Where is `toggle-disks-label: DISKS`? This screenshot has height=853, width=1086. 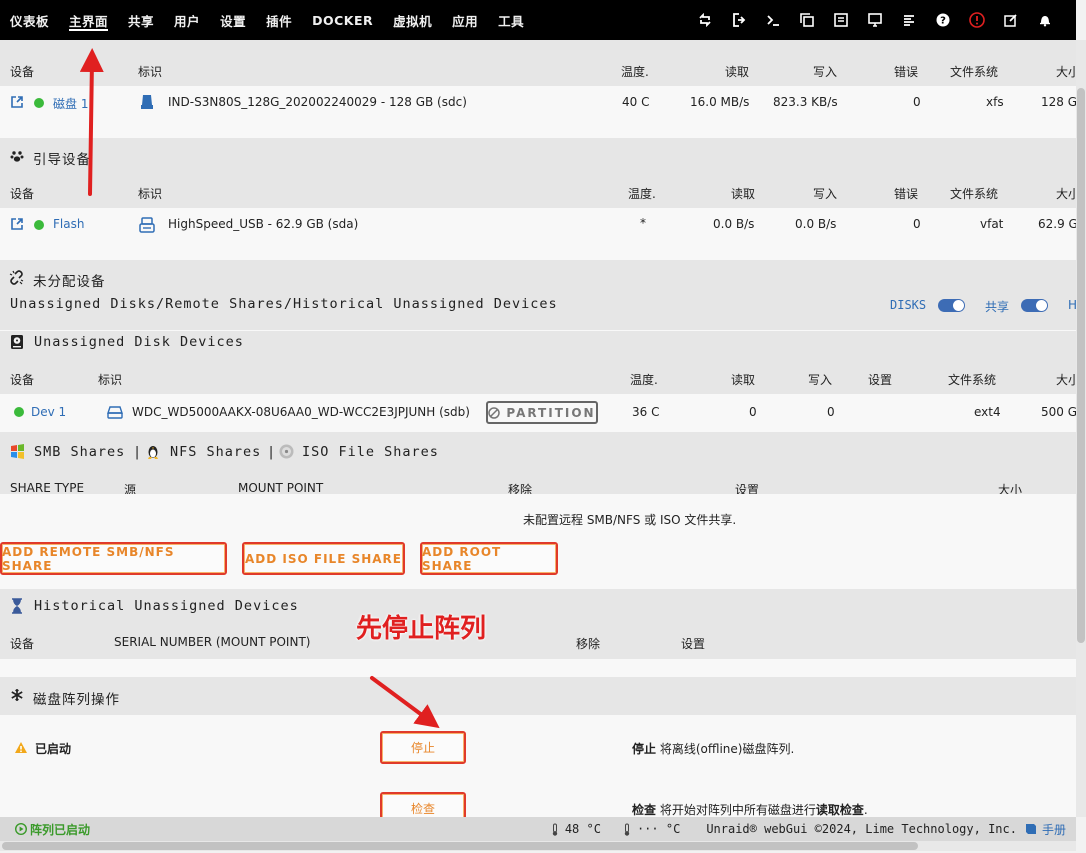 toggle-disks-label: DISKS is located at coordinates (908, 305).